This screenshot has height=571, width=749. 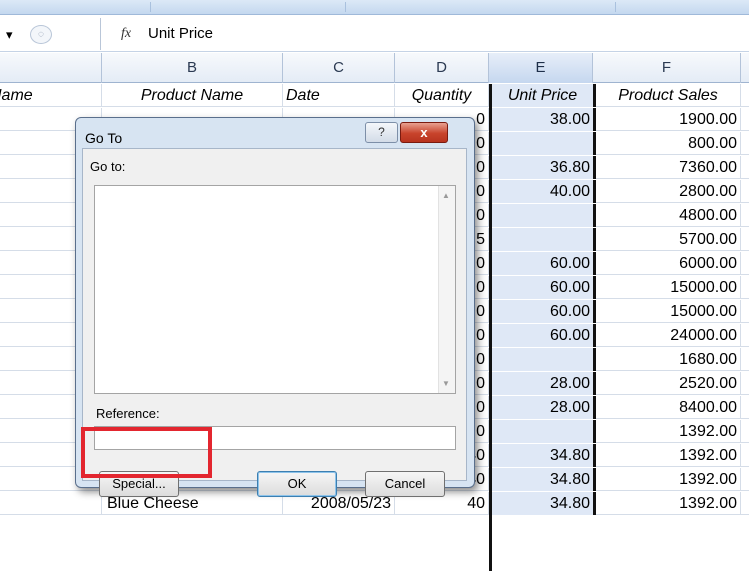 What do you see at coordinates (381, 132) in the screenshot?
I see `help-button: ?` at bounding box center [381, 132].